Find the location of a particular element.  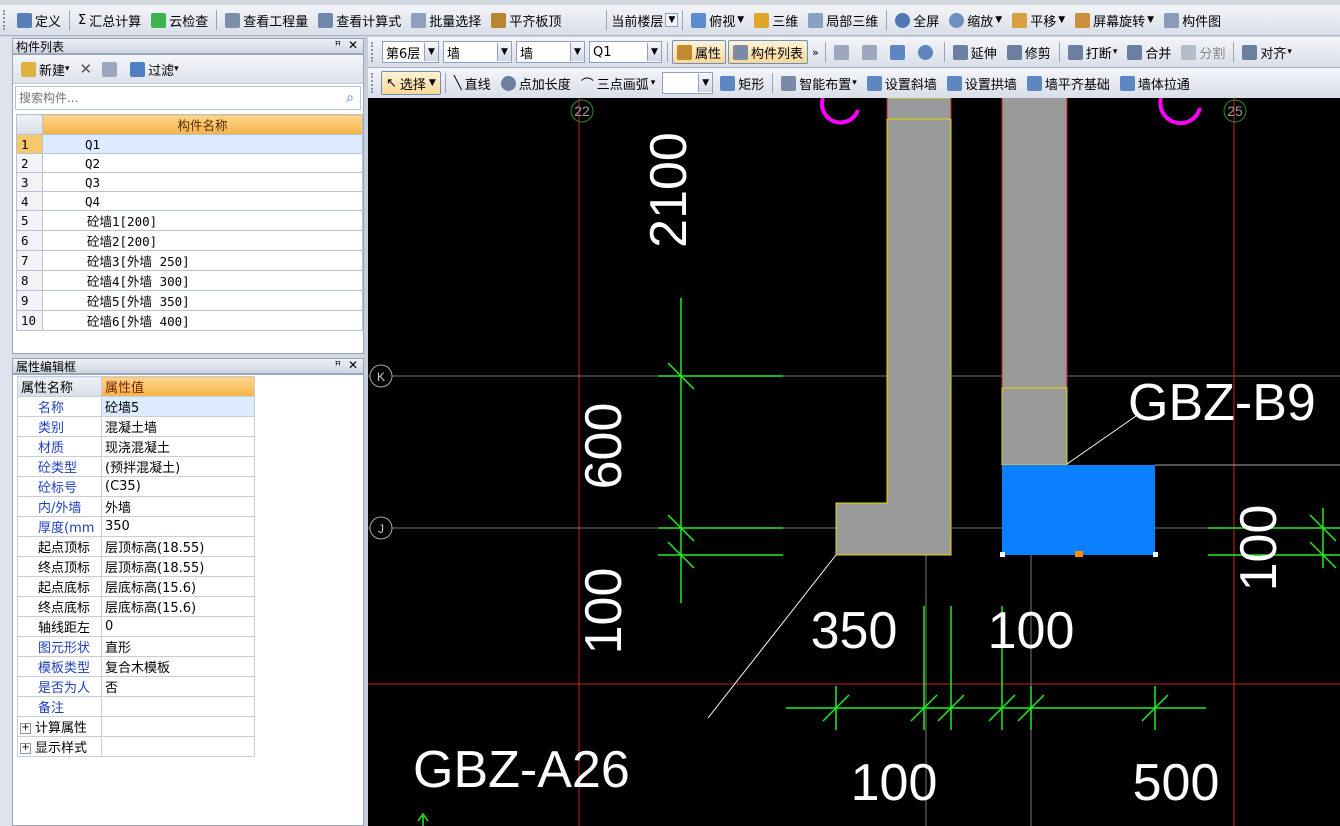

floor-select: 第6层 ▼ is located at coordinates (410, 52).